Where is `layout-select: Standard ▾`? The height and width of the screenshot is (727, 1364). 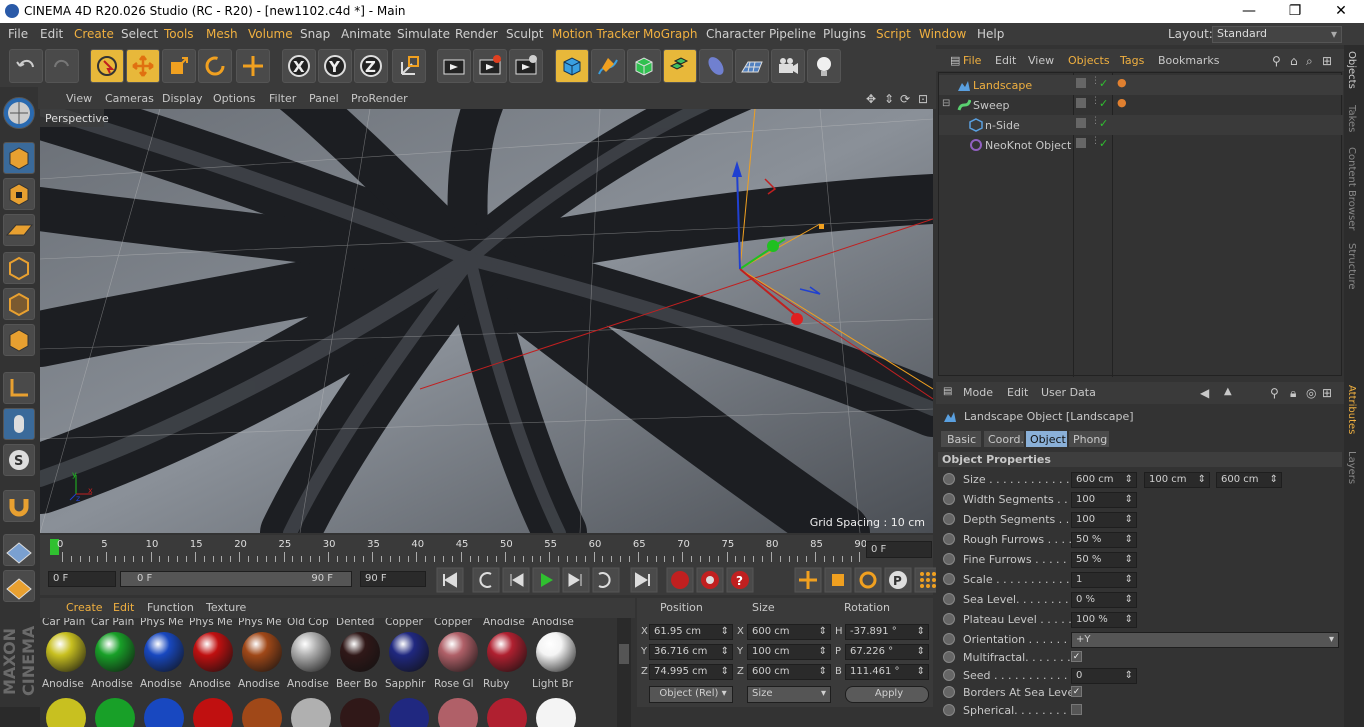
layout-select: Standard ▾ is located at coordinates (1277, 34).